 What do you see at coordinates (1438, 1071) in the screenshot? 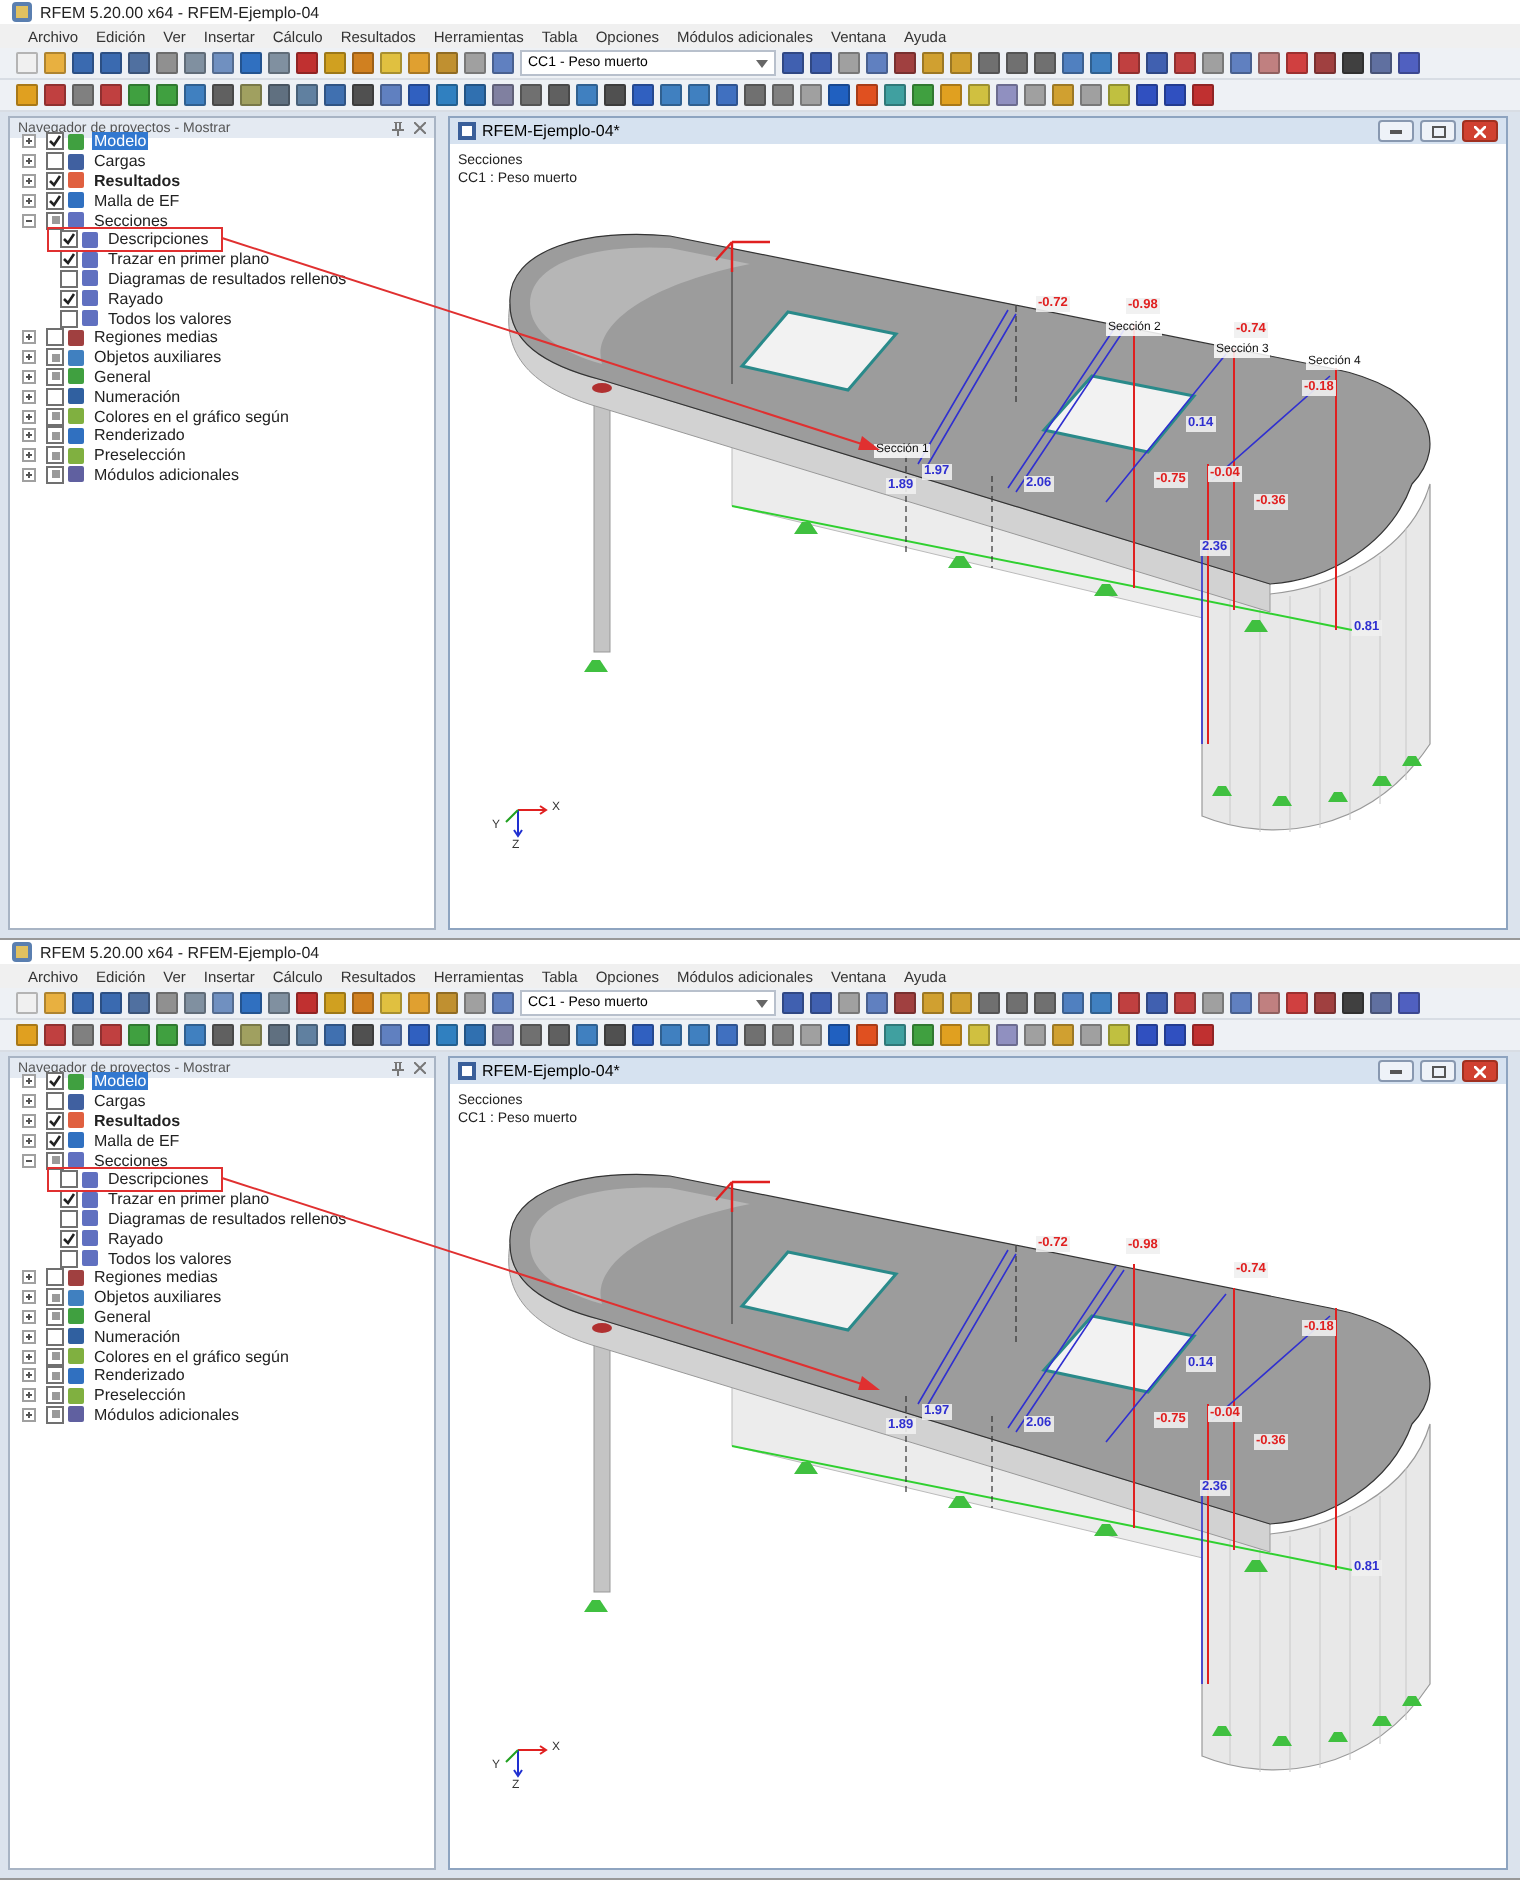
I see `restore-button` at bounding box center [1438, 1071].